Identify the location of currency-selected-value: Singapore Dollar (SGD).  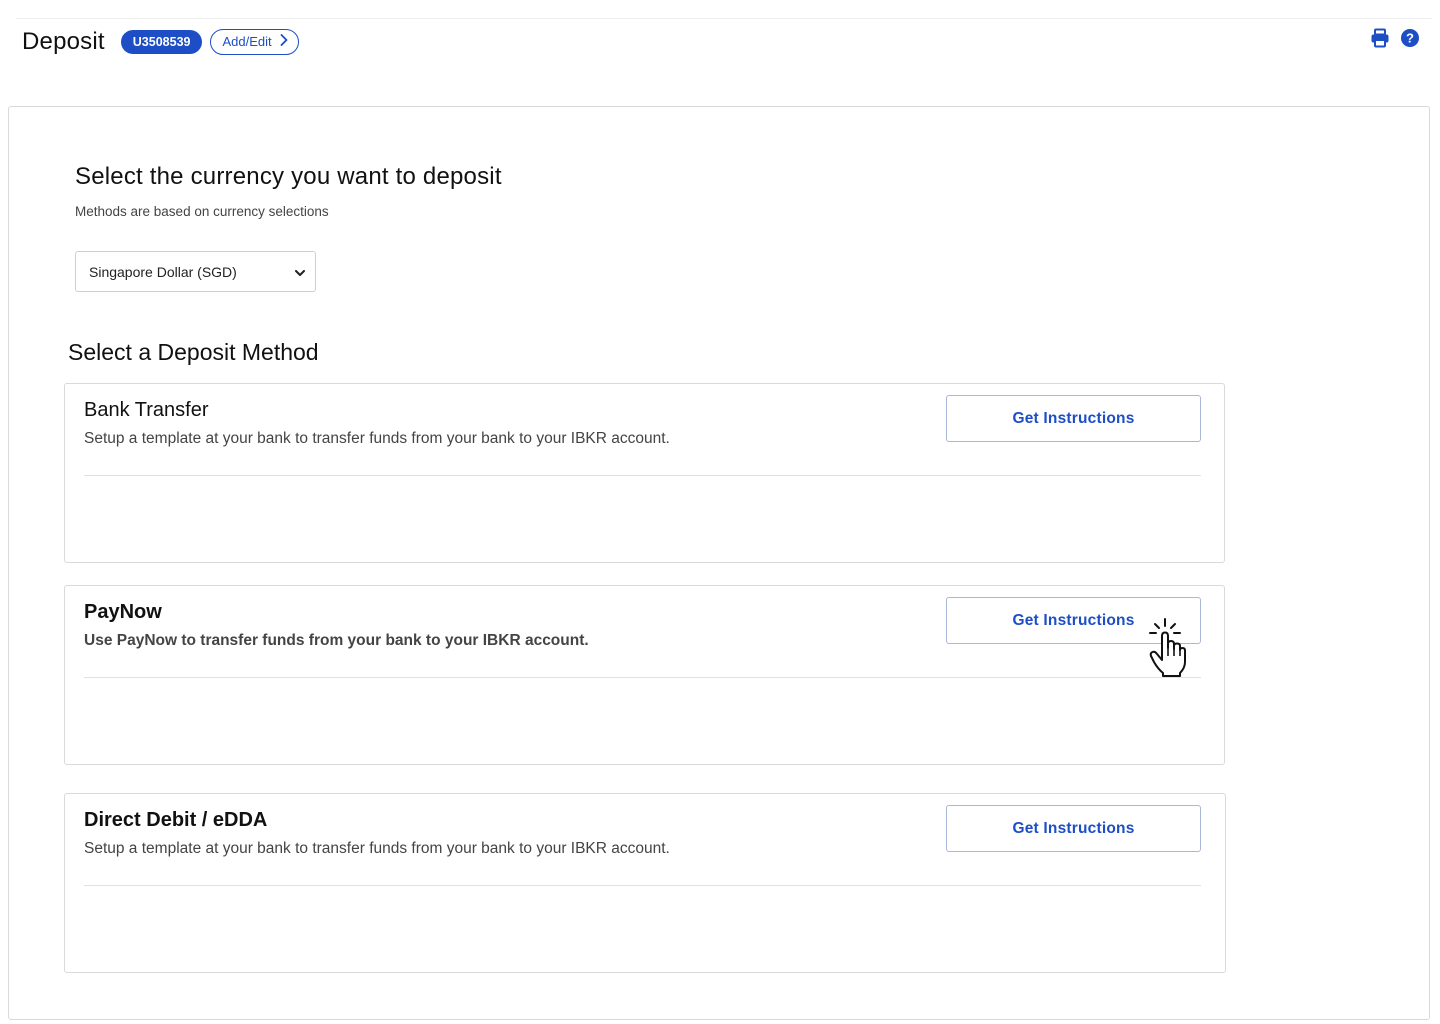
(163, 271).